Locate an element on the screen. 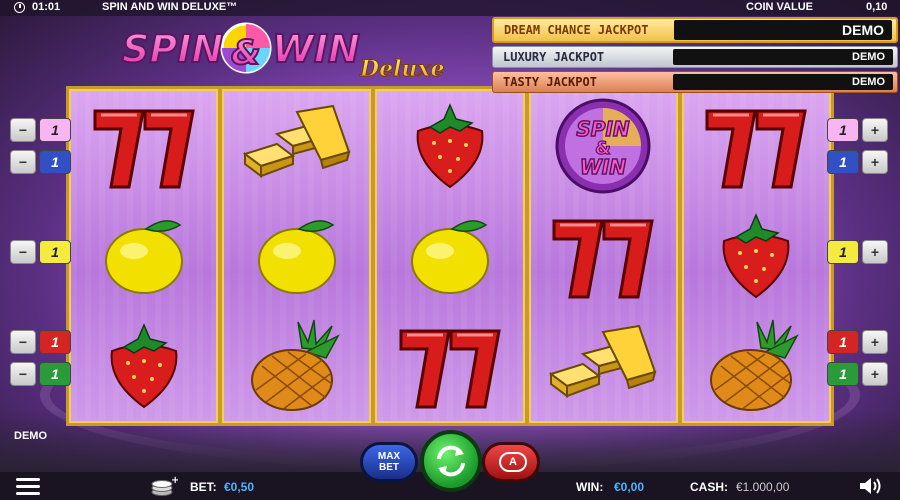 Image resolution: width=900 pixels, height=500 pixels. tasty-jackpot: TASTY JACKPOT DEMO is located at coordinates (695, 82).